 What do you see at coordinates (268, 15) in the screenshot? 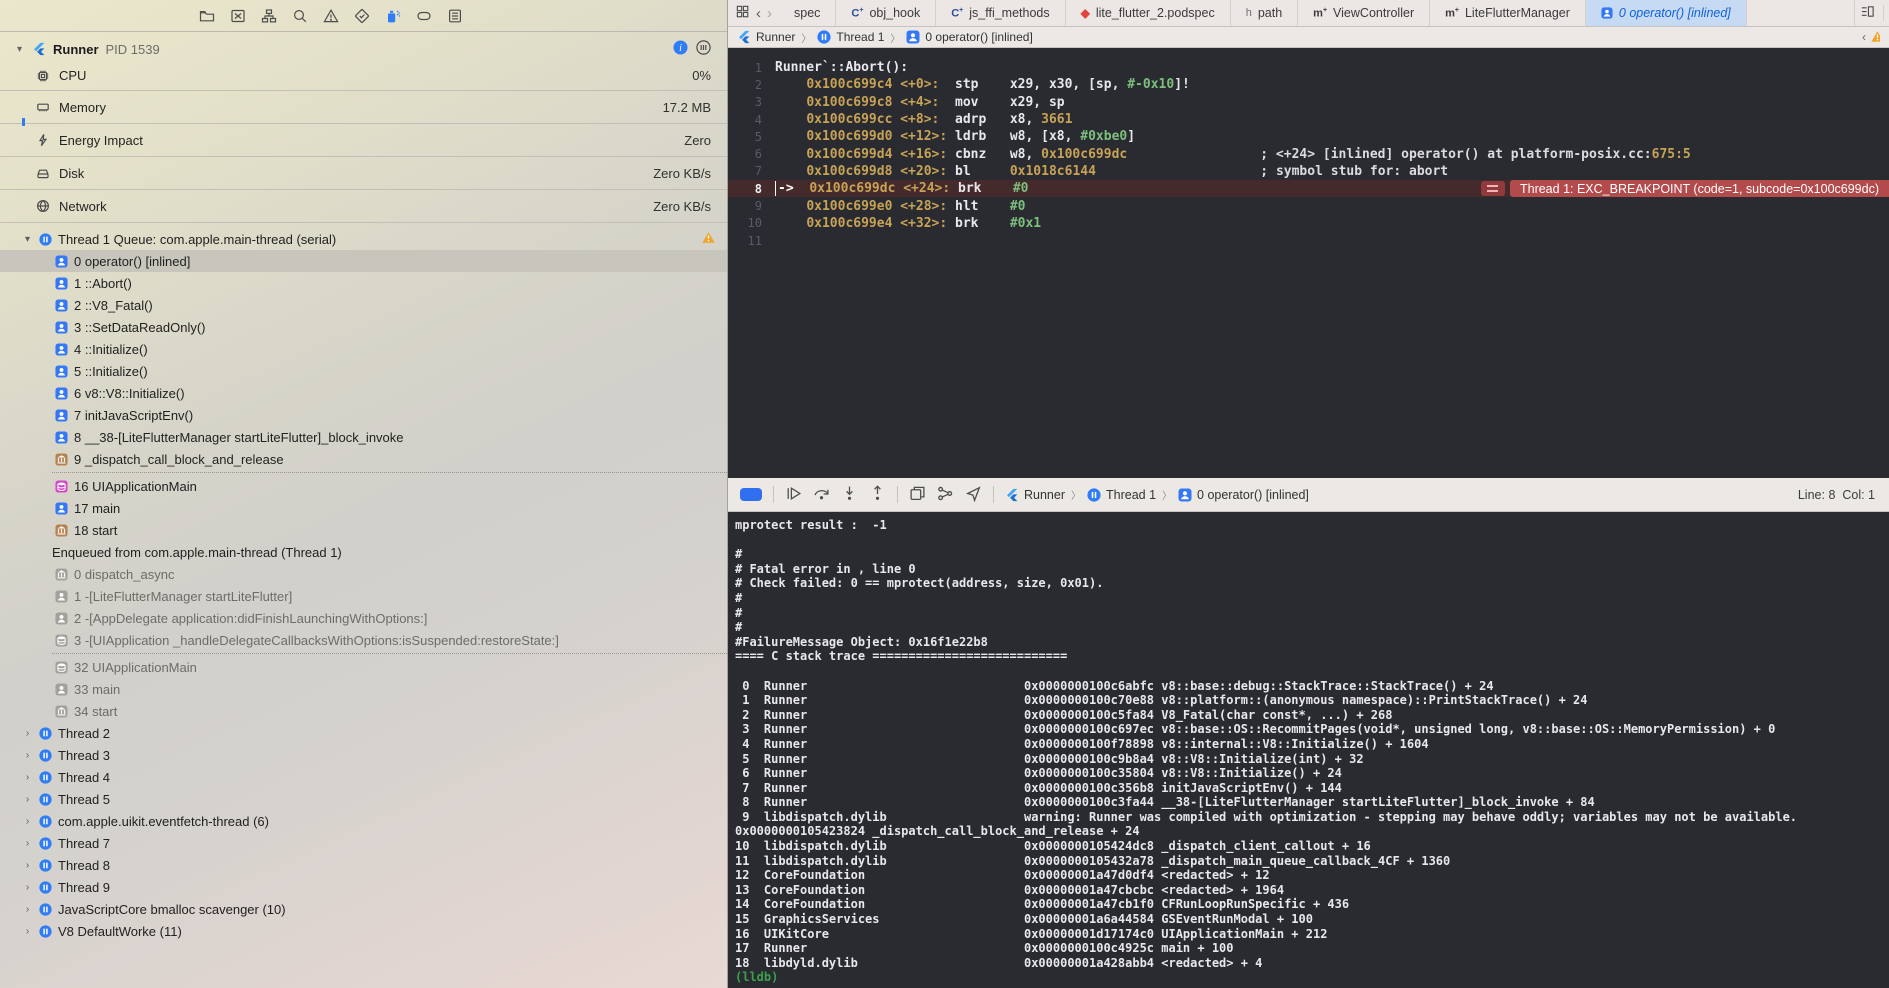
I see `symbol-navigator-icon` at bounding box center [268, 15].